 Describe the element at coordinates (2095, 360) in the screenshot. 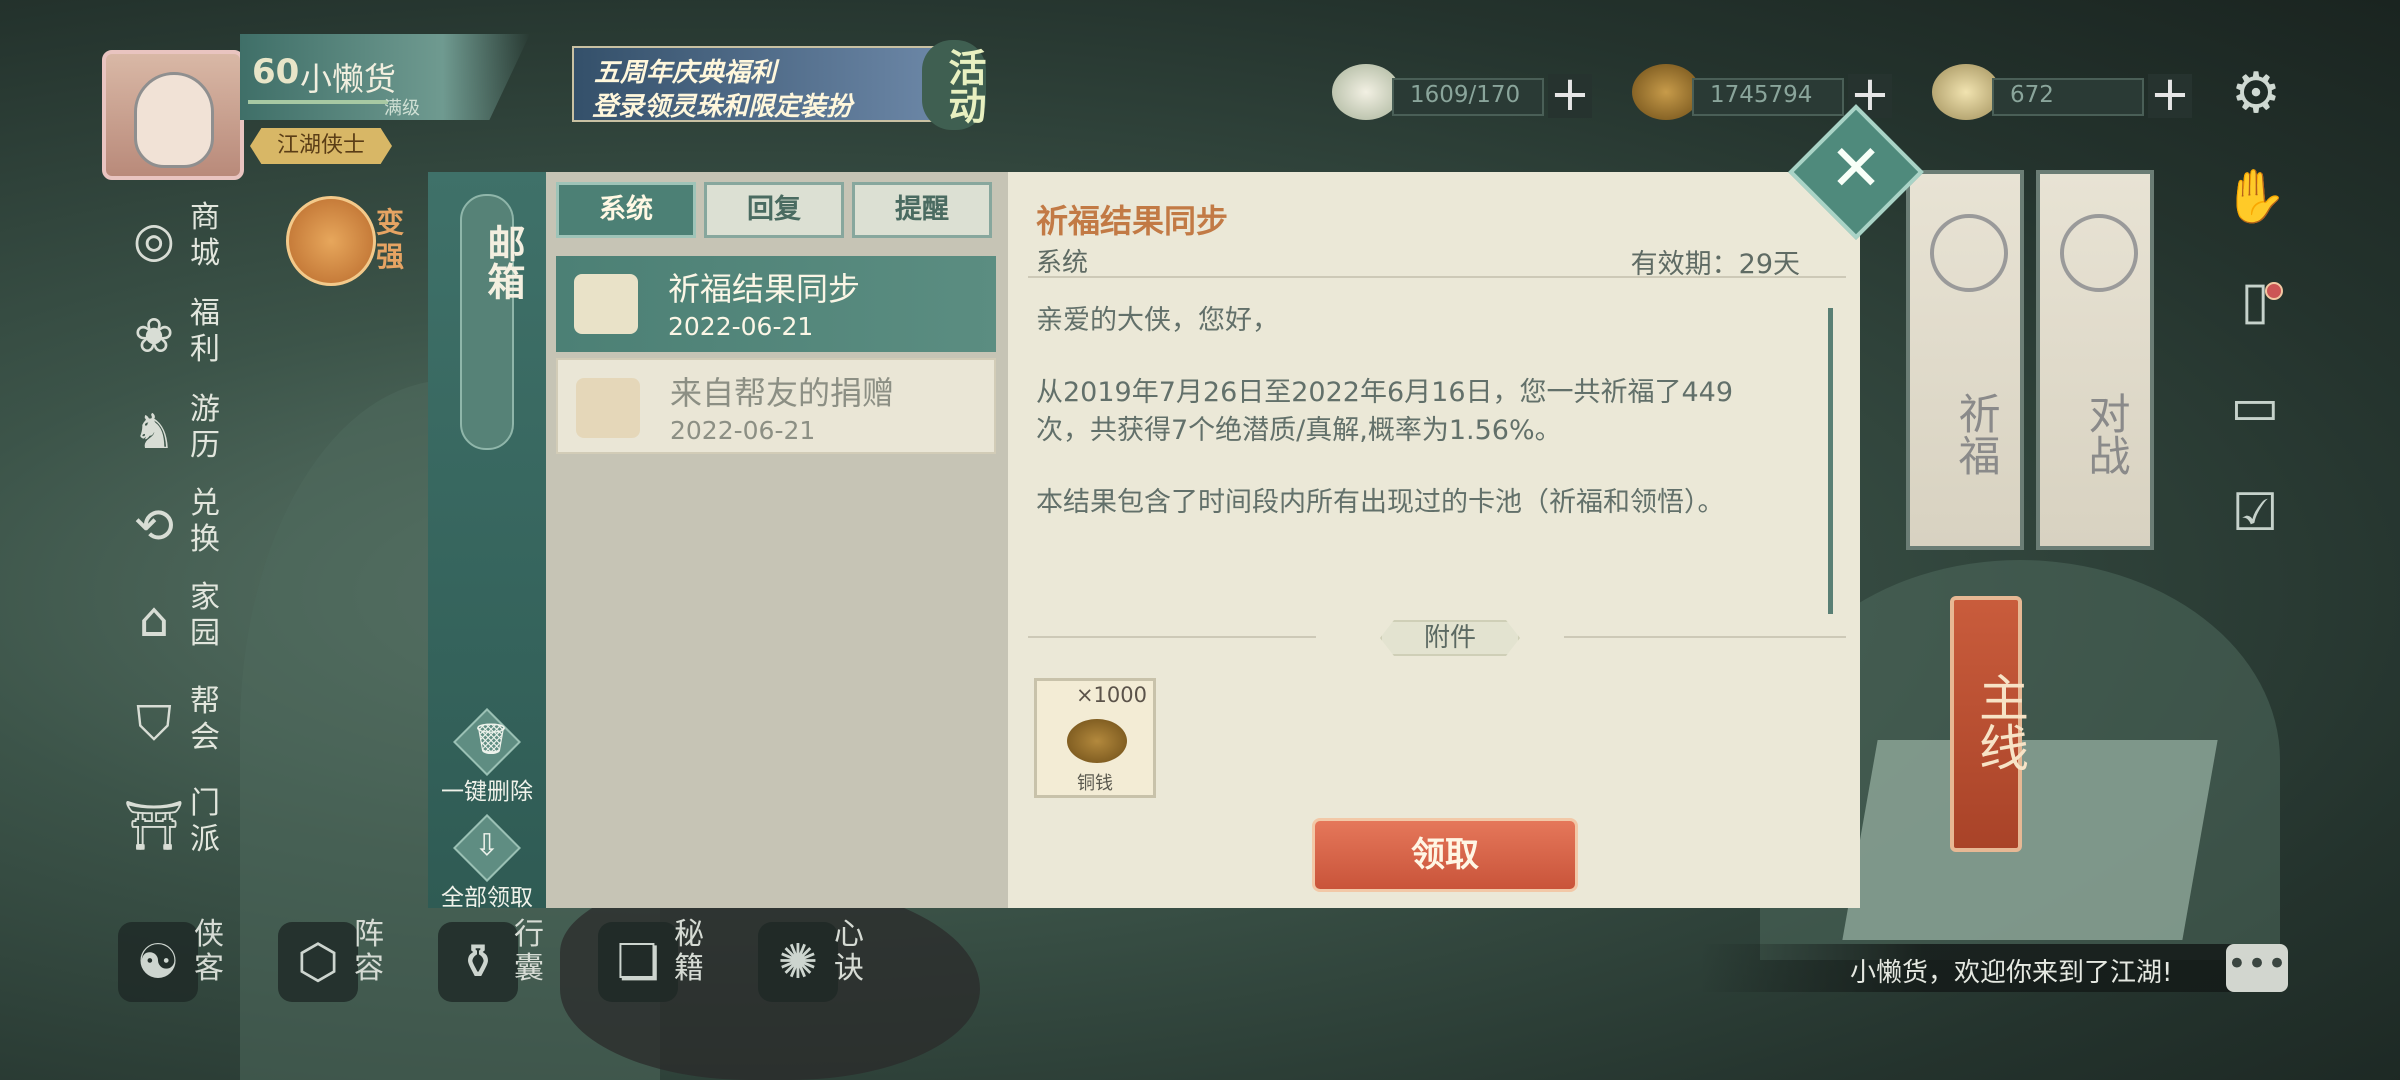

I see `scroll-battle: 对战` at that location.